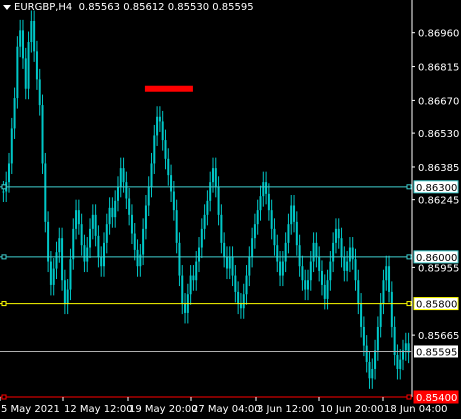 The width and height of the screenshot is (461, 419). What do you see at coordinates (436, 398) in the screenshot?
I see `level-0.85400-price-label: 0.85400` at bounding box center [436, 398].